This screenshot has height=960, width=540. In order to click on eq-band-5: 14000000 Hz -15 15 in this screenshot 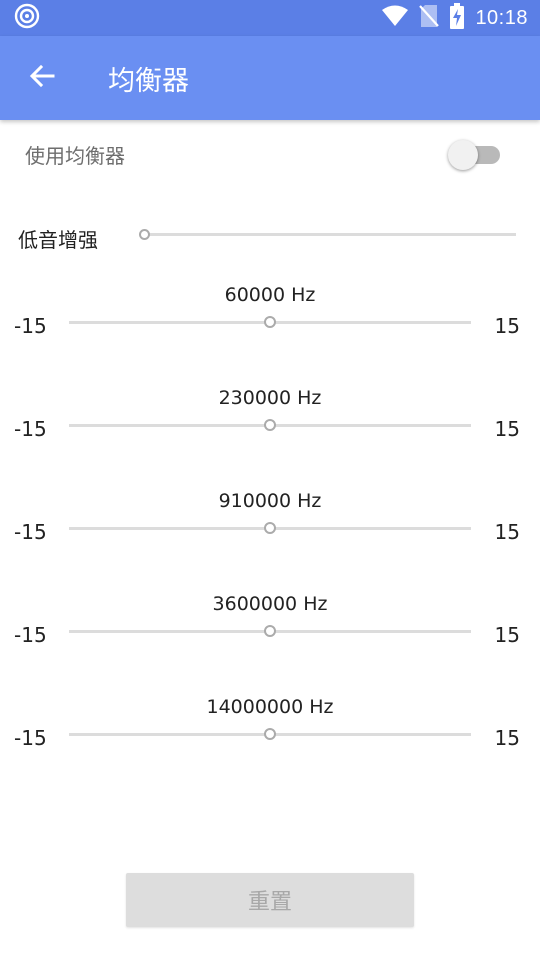, I will do `click(270, 736)`.